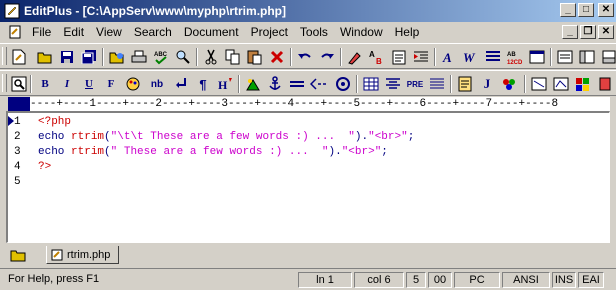  What do you see at coordinates (19, 84) in the screenshot?
I see `html-preview-icon` at bounding box center [19, 84].